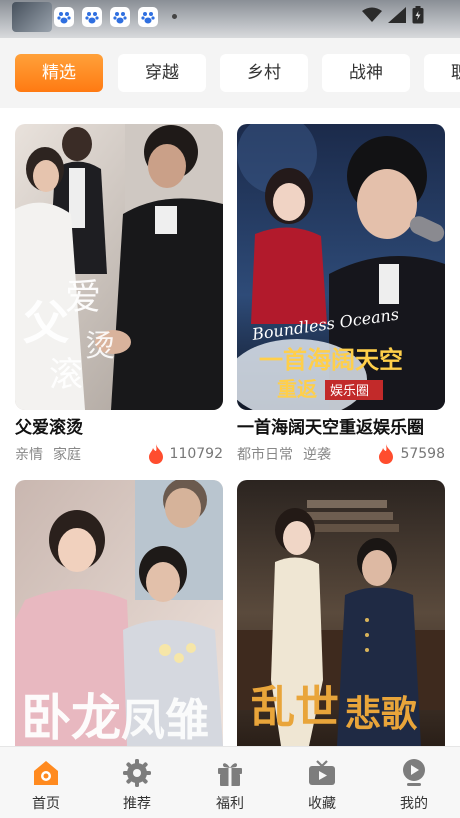 The width and height of the screenshot is (460, 818). I want to click on view-count-value: 110792, so click(196, 454).